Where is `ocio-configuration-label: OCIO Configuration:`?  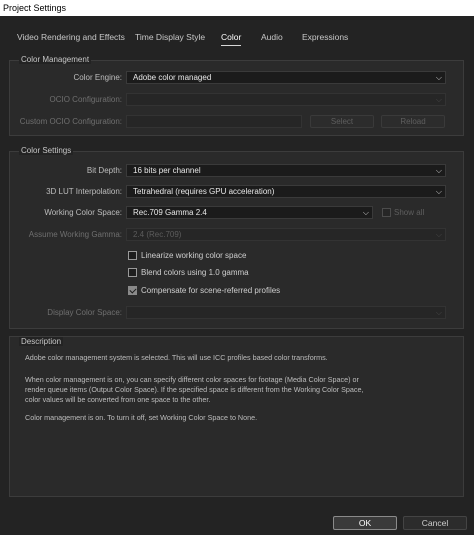
ocio-configuration-label: OCIO Configuration: is located at coordinates (85, 99).